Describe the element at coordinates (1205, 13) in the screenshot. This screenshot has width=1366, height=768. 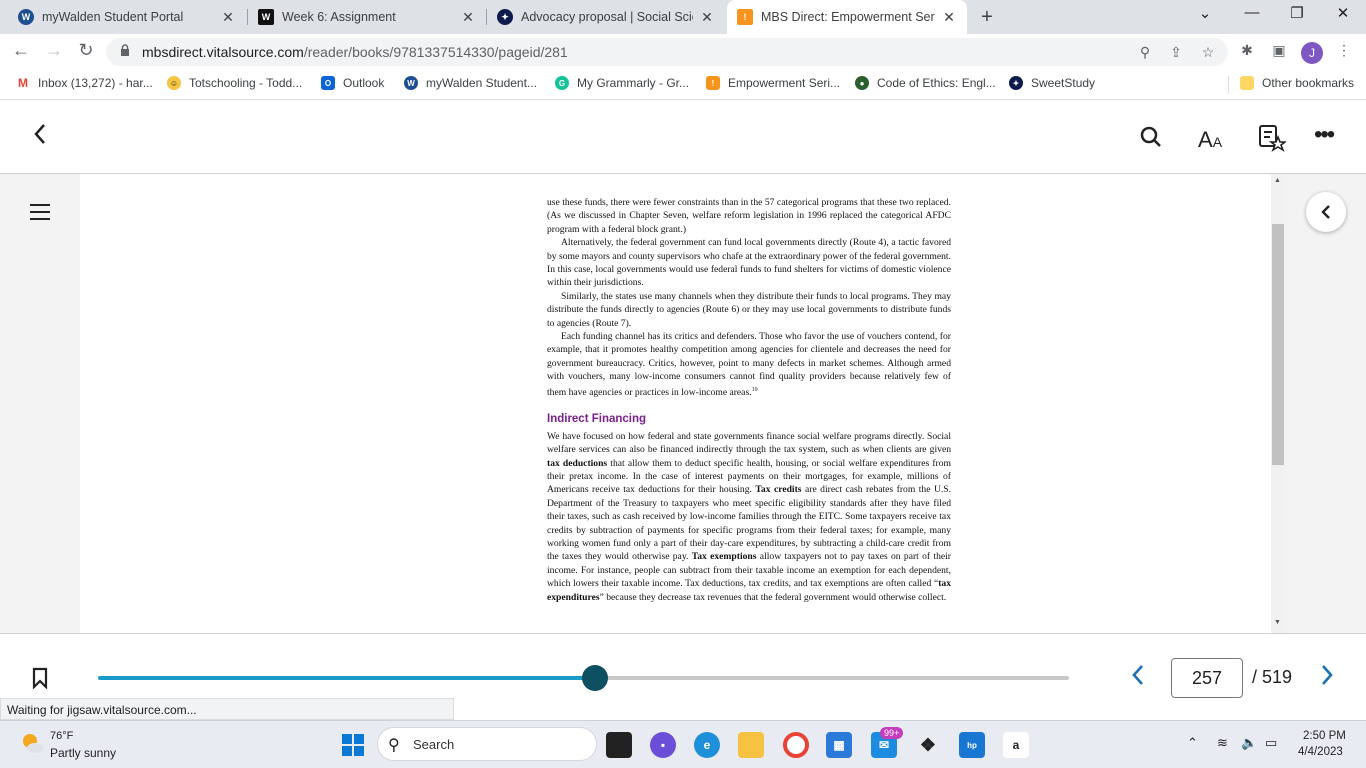
I see `tab-search-icon: ⌄` at that location.